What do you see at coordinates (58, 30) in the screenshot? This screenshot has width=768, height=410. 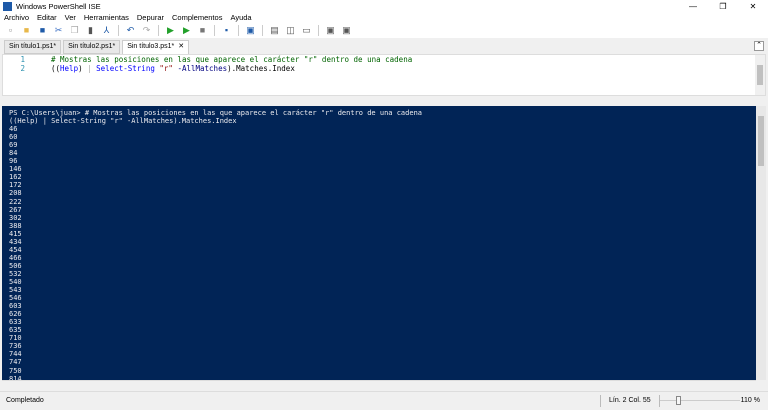 I see `cut-icon: ✂` at bounding box center [58, 30].